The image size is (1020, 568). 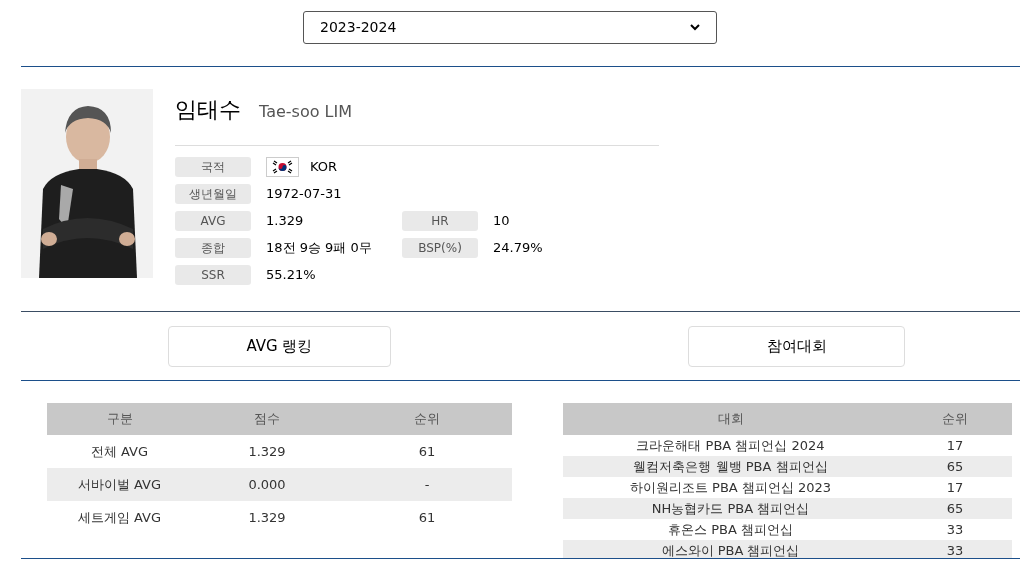 What do you see at coordinates (279, 346) in the screenshot?
I see `avg-ranking-button: AVG 랭킹` at bounding box center [279, 346].